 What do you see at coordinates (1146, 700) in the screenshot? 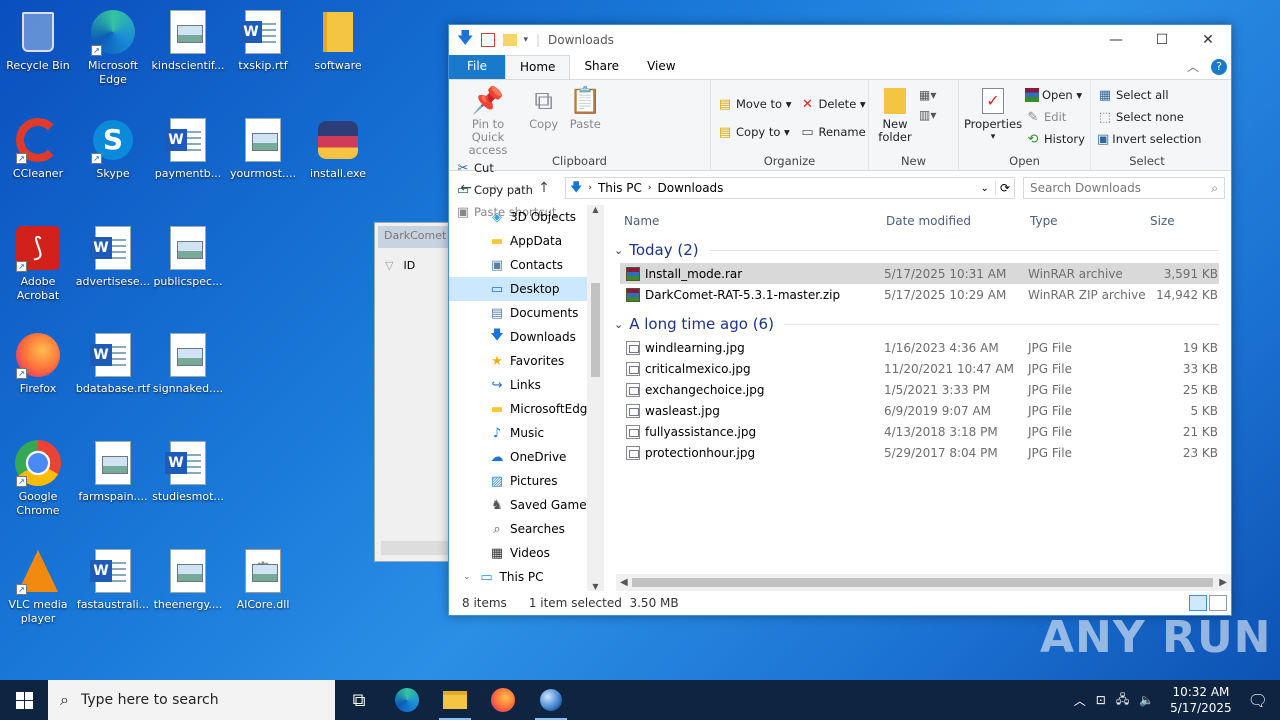
I see `volume-icon: 🔈` at bounding box center [1146, 700].